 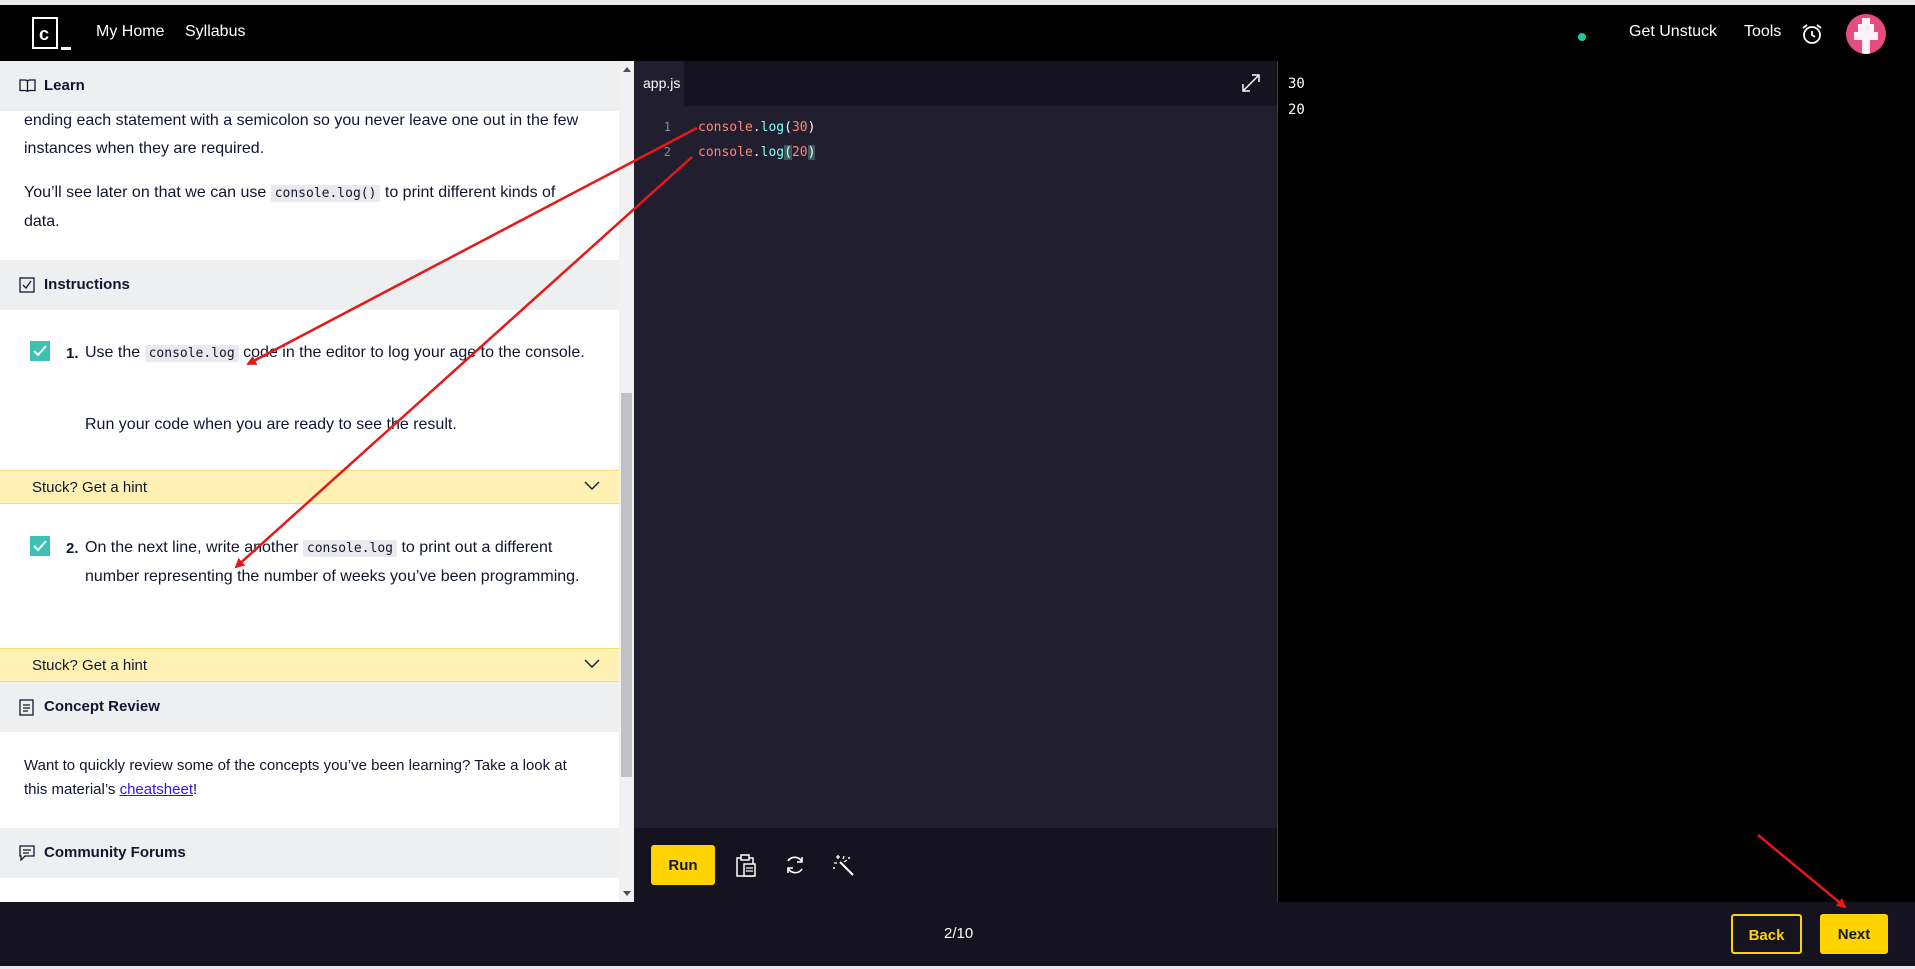 What do you see at coordinates (957, 33) in the screenshot?
I see `top-nav: c My Home Syllabus Get Unstuck Tools` at bounding box center [957, 33].